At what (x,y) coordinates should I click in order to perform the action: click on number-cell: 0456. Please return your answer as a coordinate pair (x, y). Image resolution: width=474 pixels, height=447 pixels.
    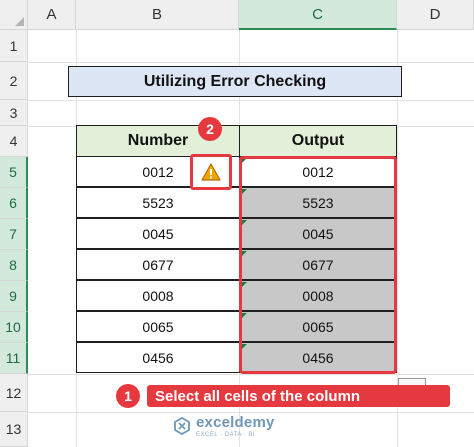
    Looking at the image, I should click on (158, 357).